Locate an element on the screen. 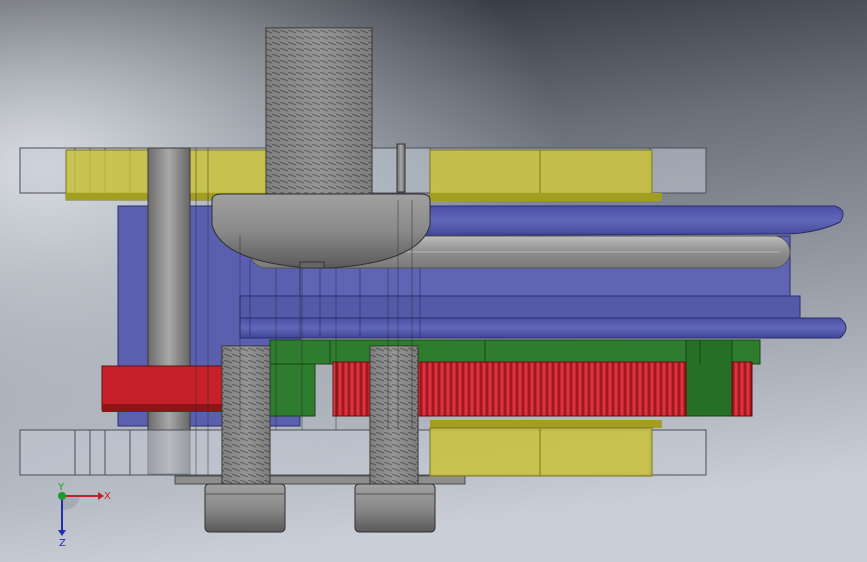 The image size is (867, 562). triad-z-label: Z is located at coordinates (62, 543).